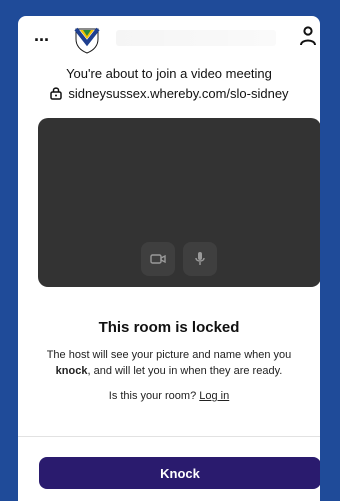  I want to click on camera-icon, so click(158, 259).